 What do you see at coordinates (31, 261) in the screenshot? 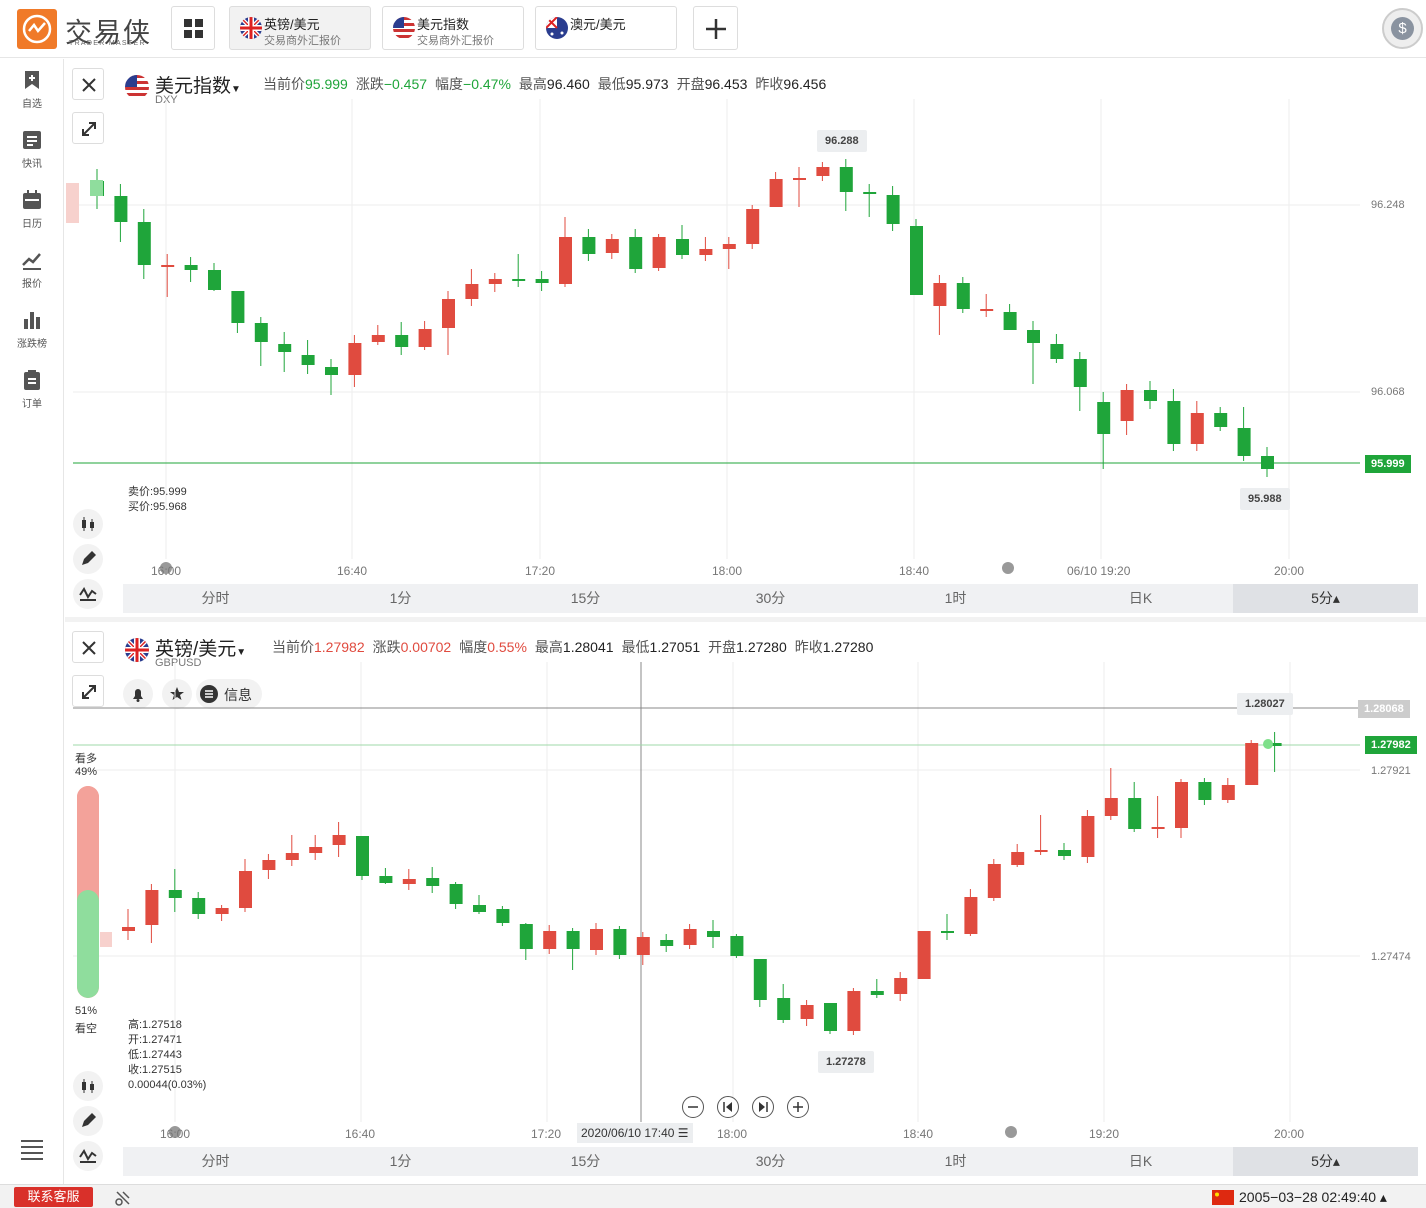
I see `line-chart-icon` at bounding box center [31, 261].